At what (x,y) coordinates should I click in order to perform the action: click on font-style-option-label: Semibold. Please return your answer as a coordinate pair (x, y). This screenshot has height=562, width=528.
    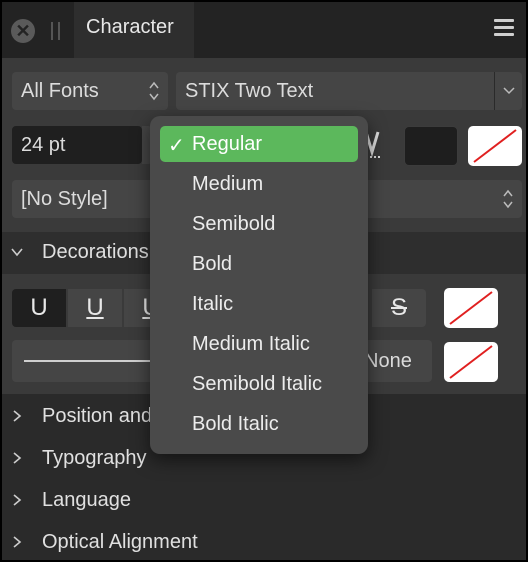
    Looking at the image, I should click on (234, 224).